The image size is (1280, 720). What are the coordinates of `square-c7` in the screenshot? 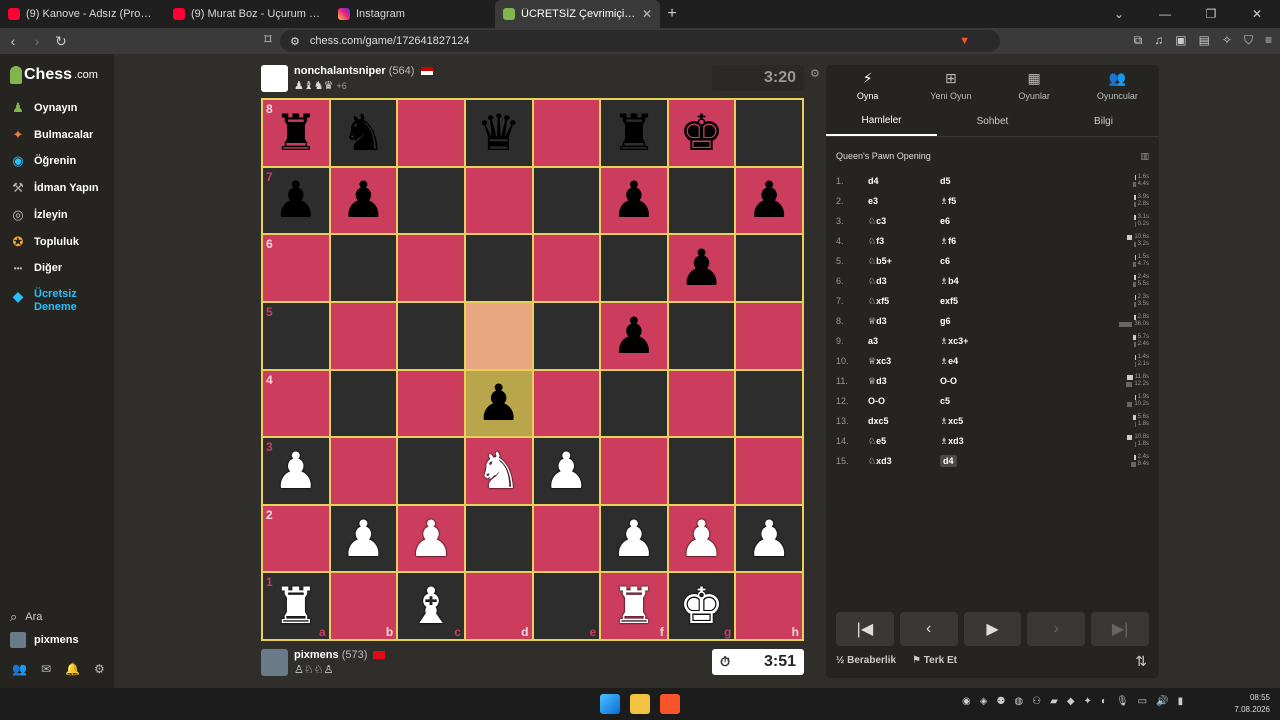 It's located at (431, 200).